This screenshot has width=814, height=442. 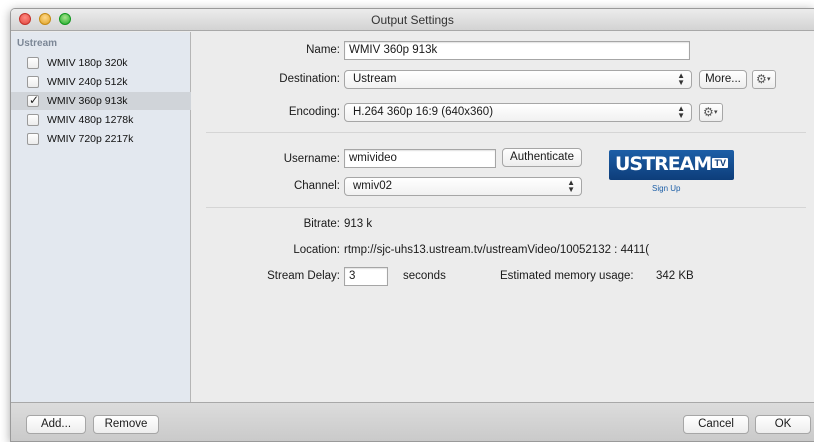 I want to click on bitrate-value: 913 k, so click(x=358, y=224).